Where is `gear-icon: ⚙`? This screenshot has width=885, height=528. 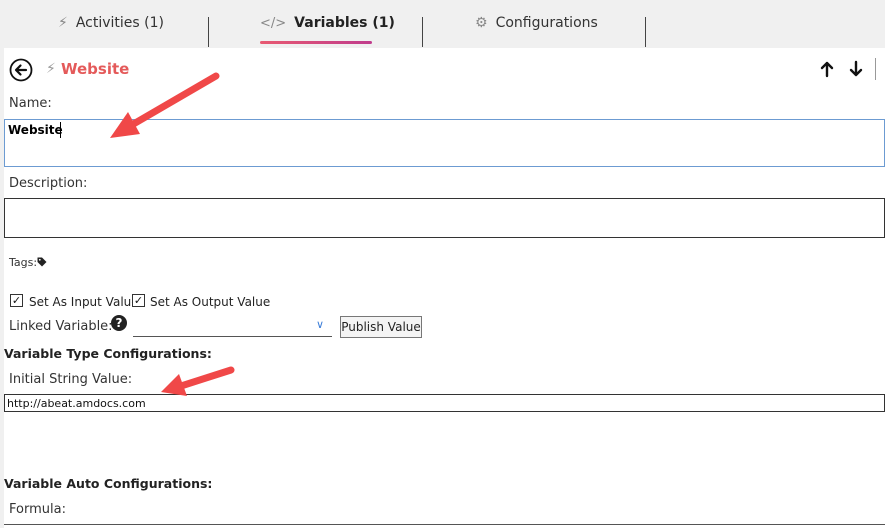
gear-icon: ⚙ is located at coordinates (481, 23).